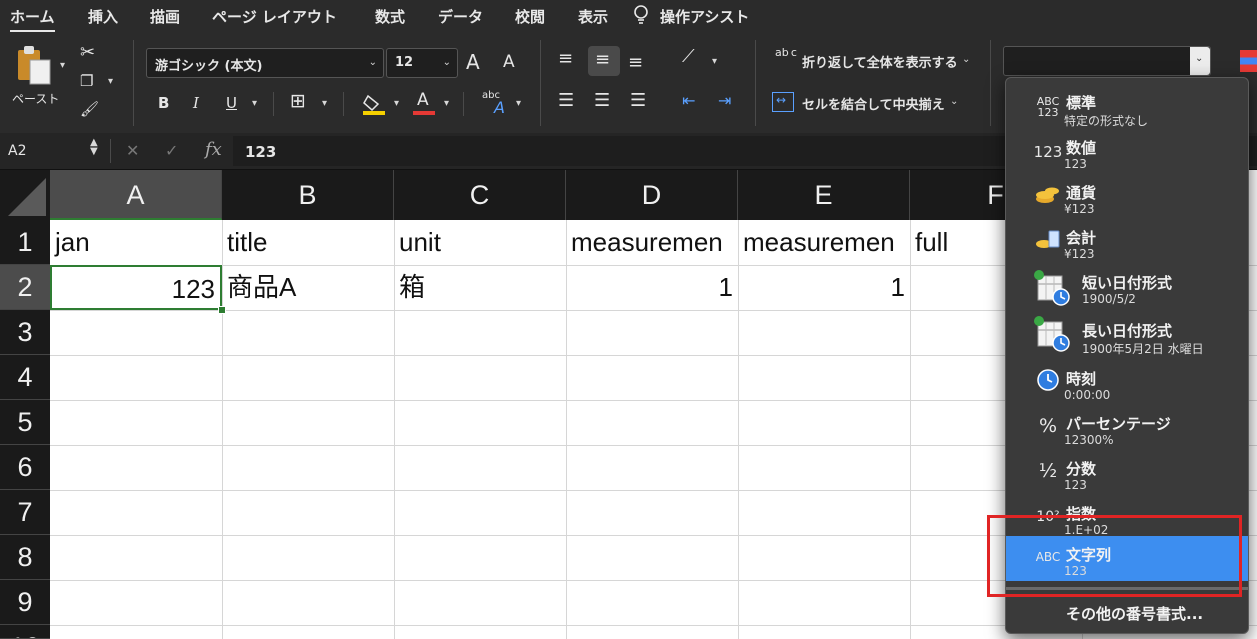 The height and width of the screenshot is (639, 1257). I want to click on align-bottom-icon: ≡, so click(635, 63).